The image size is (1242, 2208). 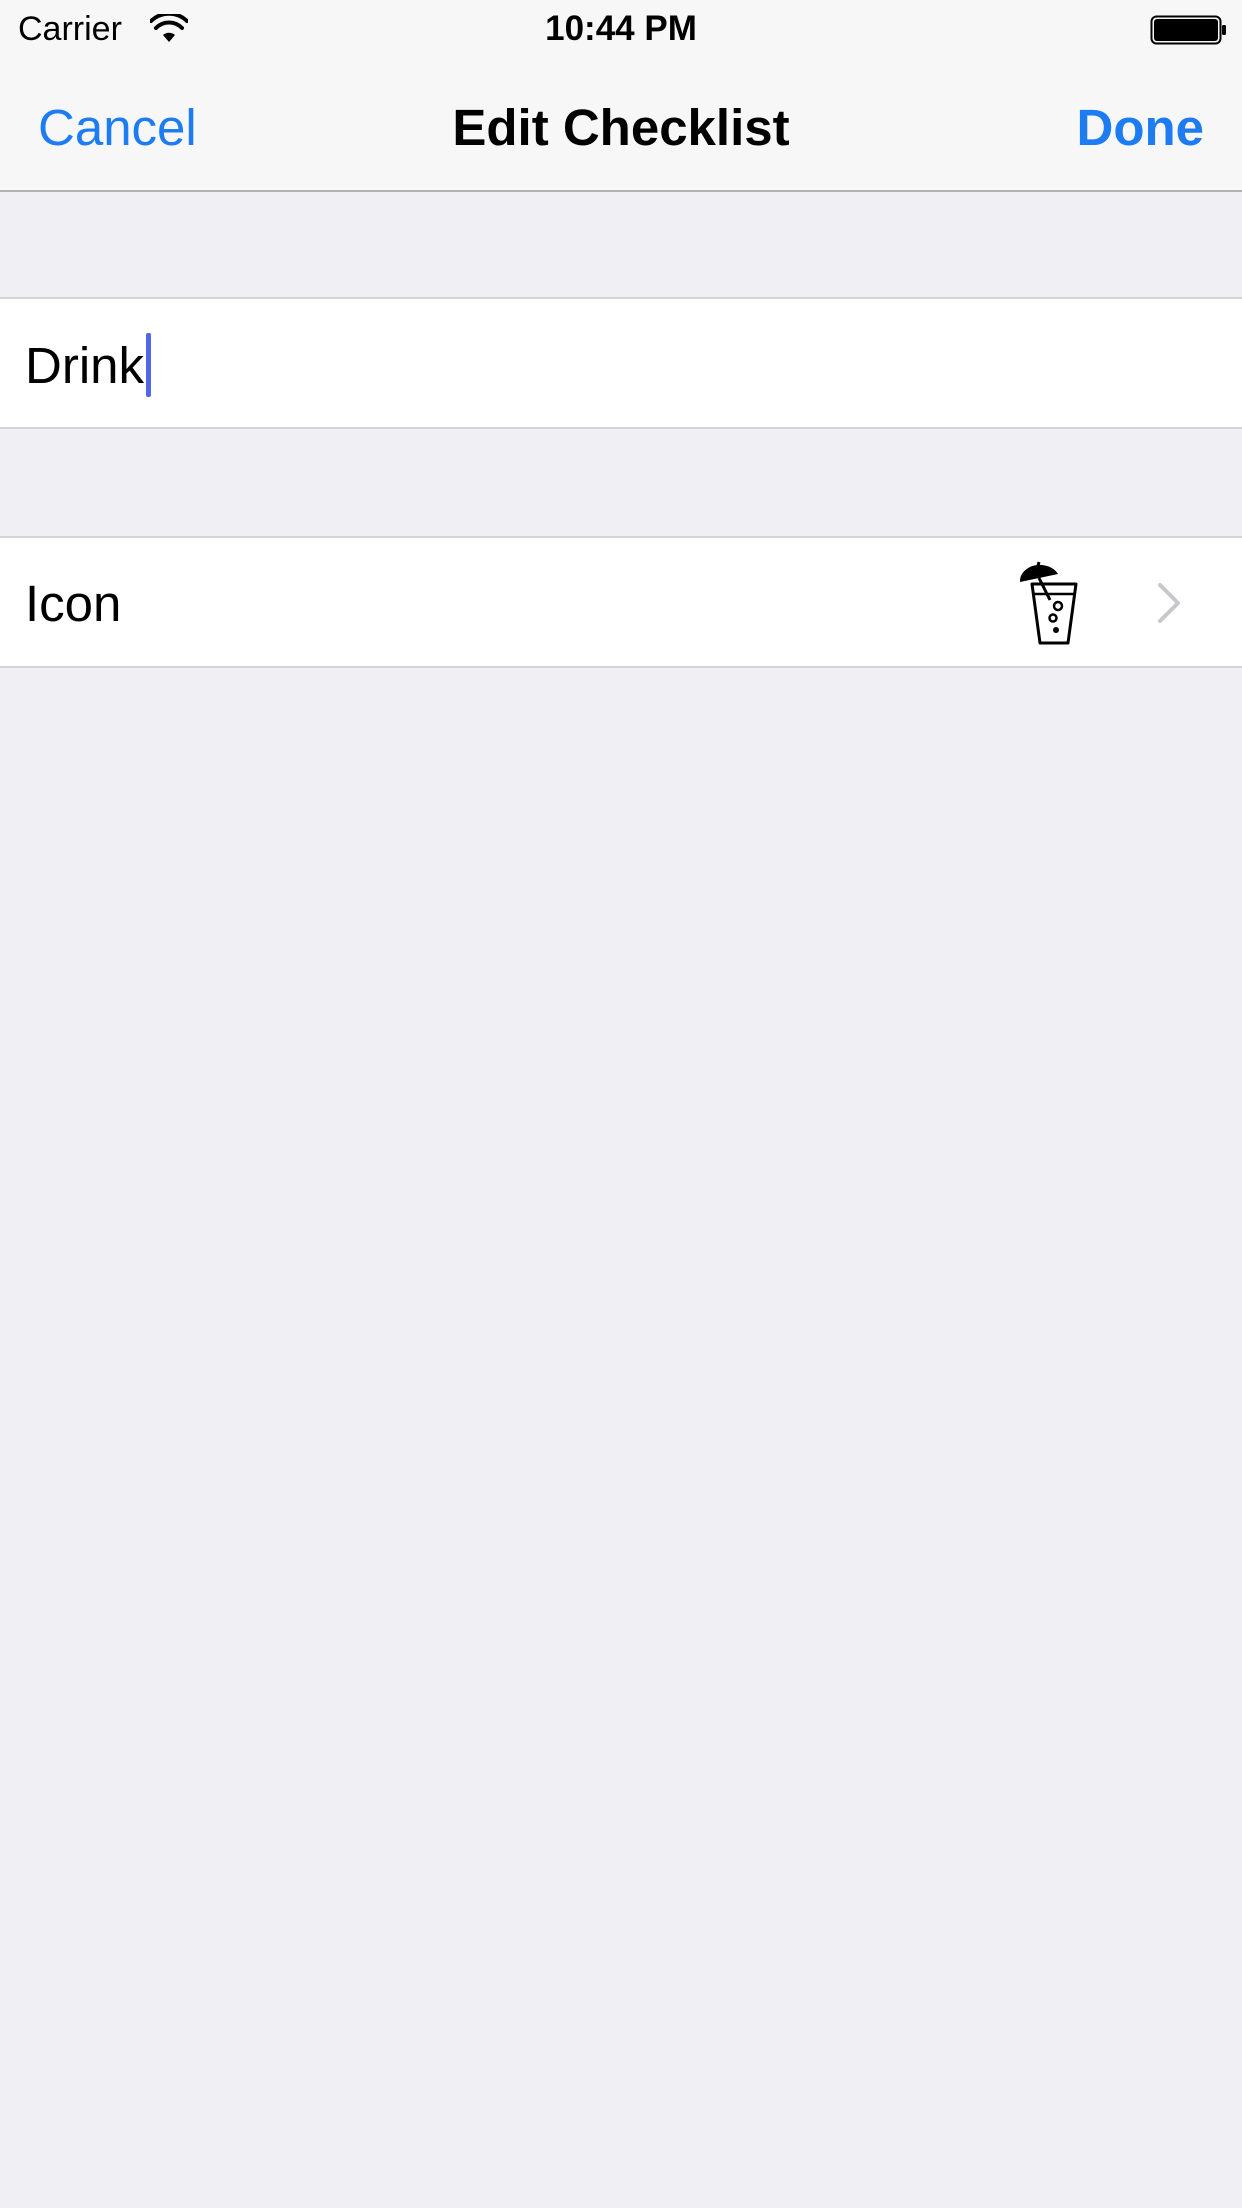 What do you see at coordinates (1048, 603) in the screenshot?
I see `drink-with-umbrella-icon` at bounding box center [1048, 603].